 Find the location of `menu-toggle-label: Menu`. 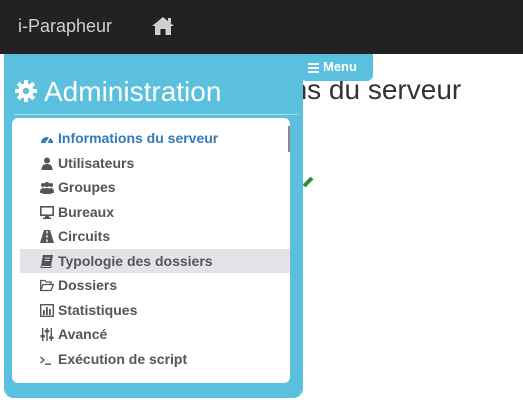

menu-toggle-label: Menu is located at coordinates (340, 66).